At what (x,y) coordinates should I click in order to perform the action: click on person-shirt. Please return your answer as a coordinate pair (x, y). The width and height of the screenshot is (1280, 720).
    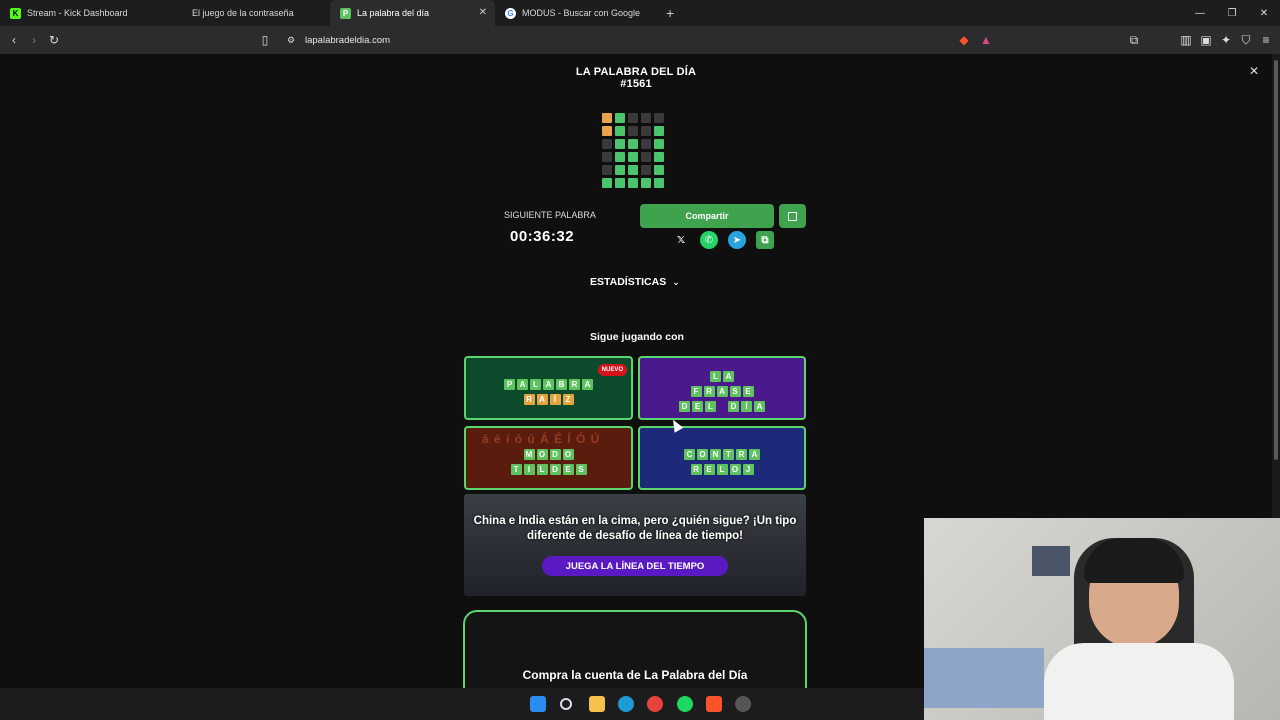
    Looking at the image, I should click on (1139, 681).